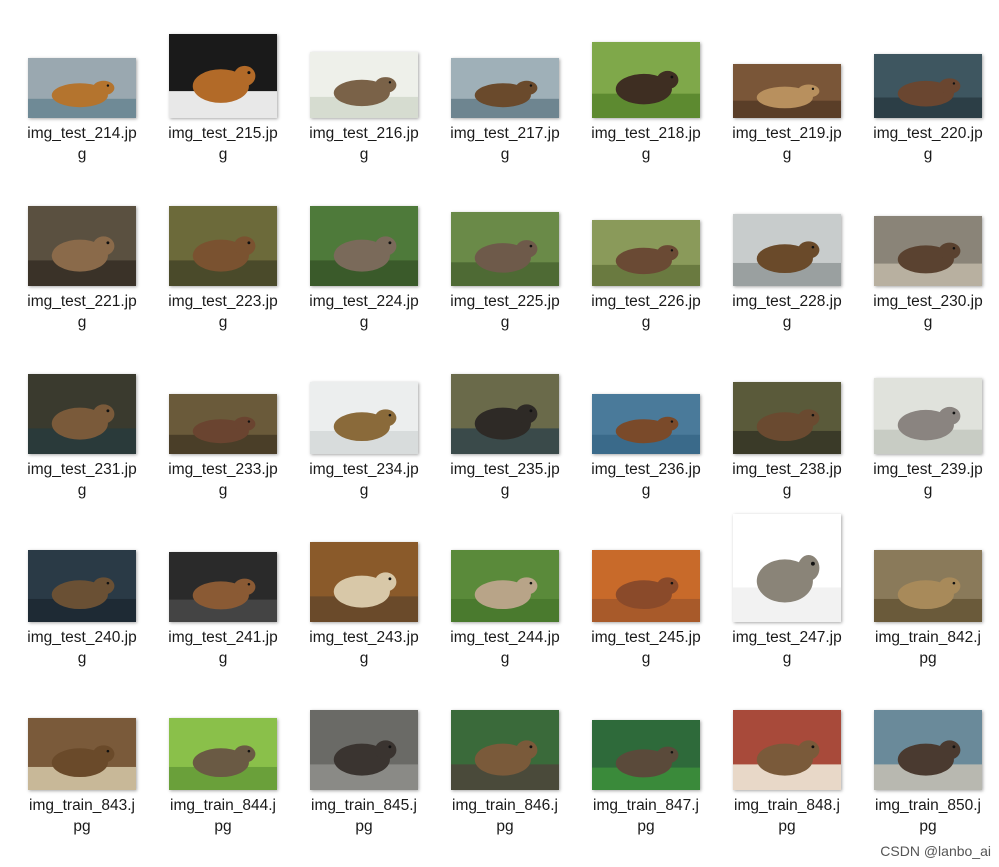  I want to click on file-name-line-2: g, so click(646, 154).